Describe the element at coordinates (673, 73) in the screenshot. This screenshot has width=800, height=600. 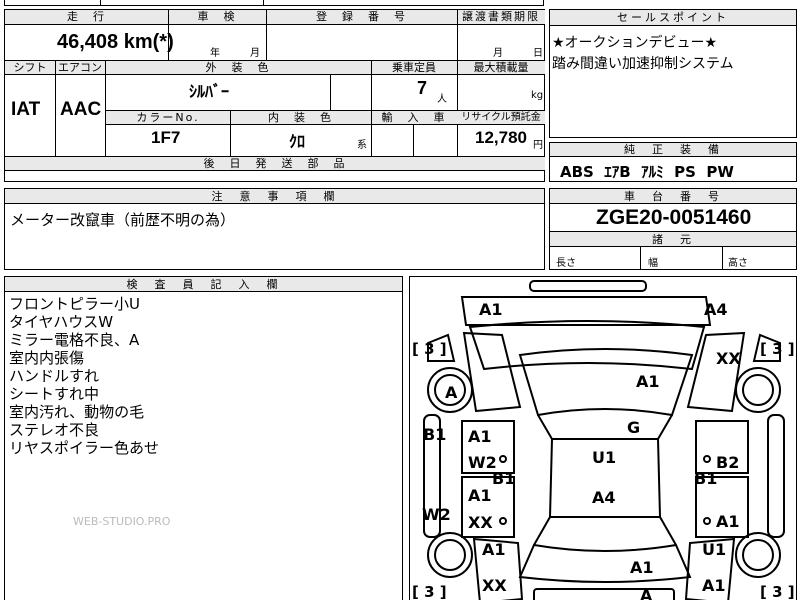
I see `sales-point-box: セールスポイント ★オークションデビュー★ 踏み間違い加速抑制システム` at that location.